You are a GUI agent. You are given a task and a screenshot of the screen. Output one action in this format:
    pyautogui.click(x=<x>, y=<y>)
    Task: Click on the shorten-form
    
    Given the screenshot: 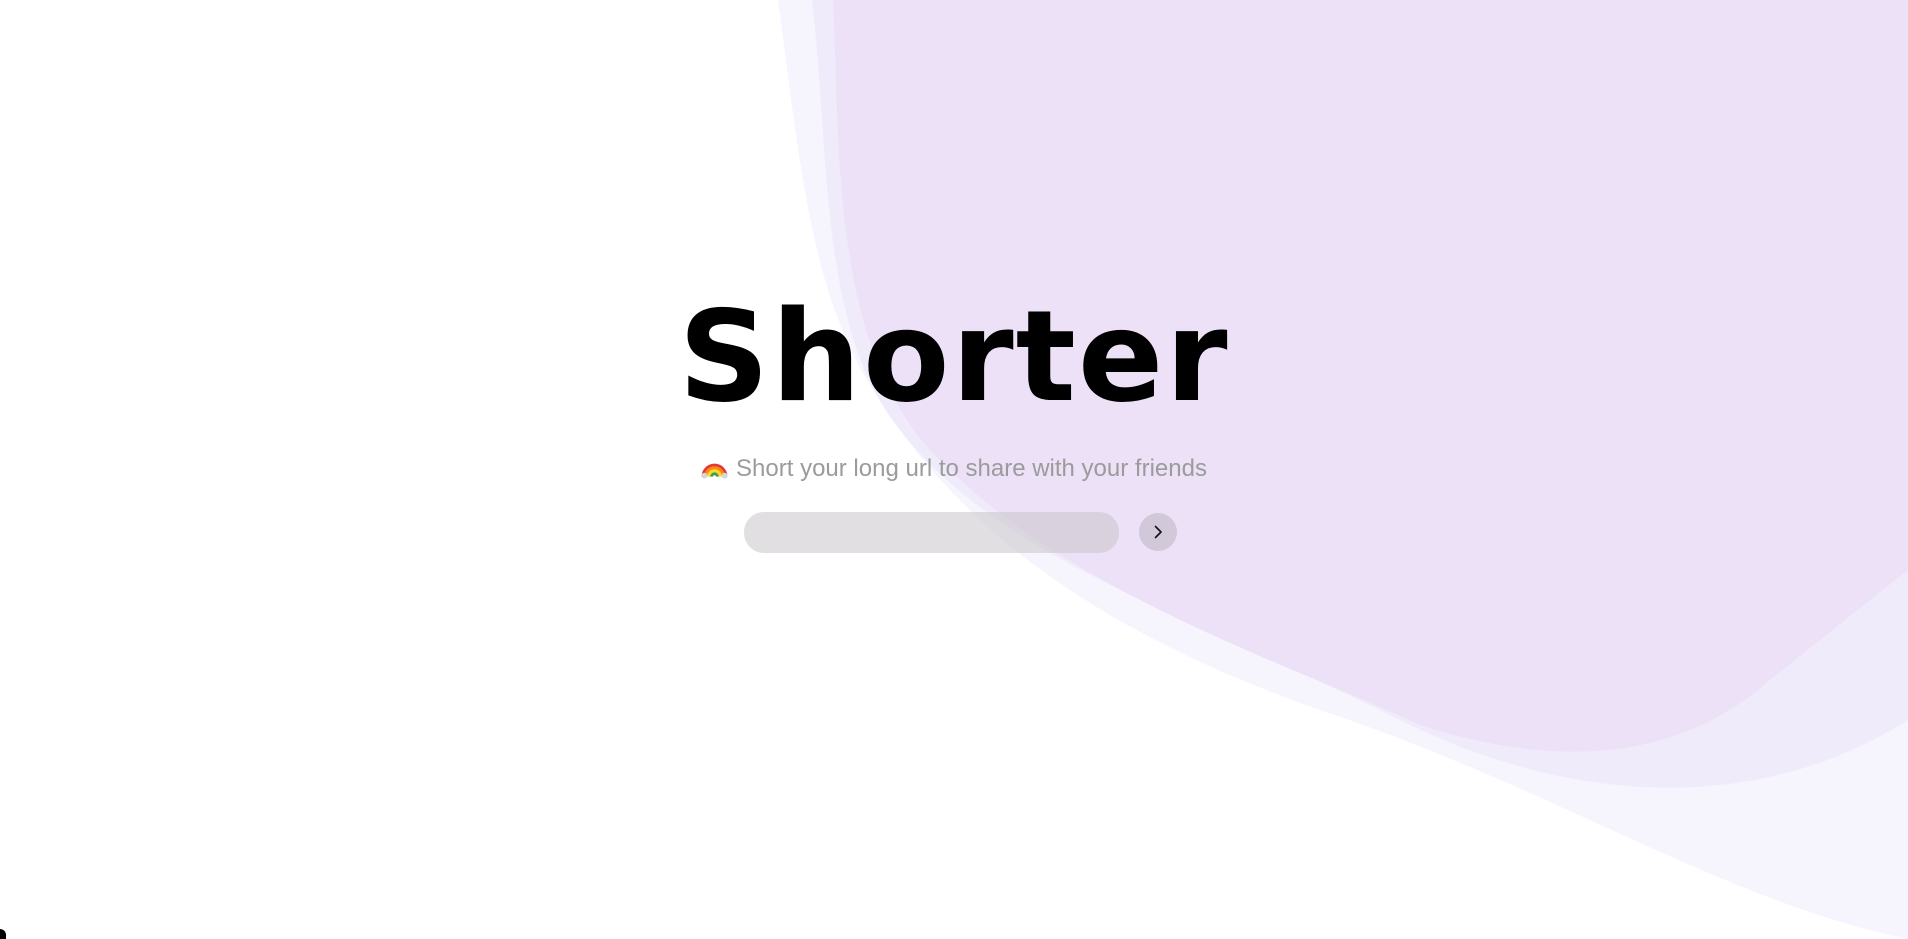 What is the action you would take?
    pyautogui.click(x=960, y=532)
    